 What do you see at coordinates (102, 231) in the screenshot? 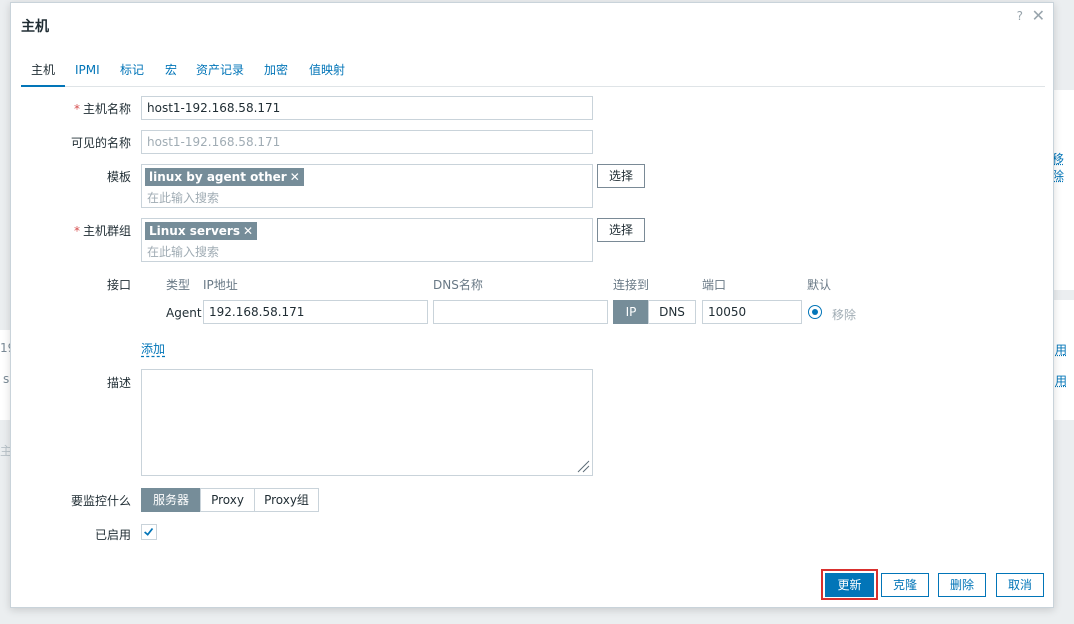
I see `host-groups-label: * 主机群组` at bounding box center [102, 231].